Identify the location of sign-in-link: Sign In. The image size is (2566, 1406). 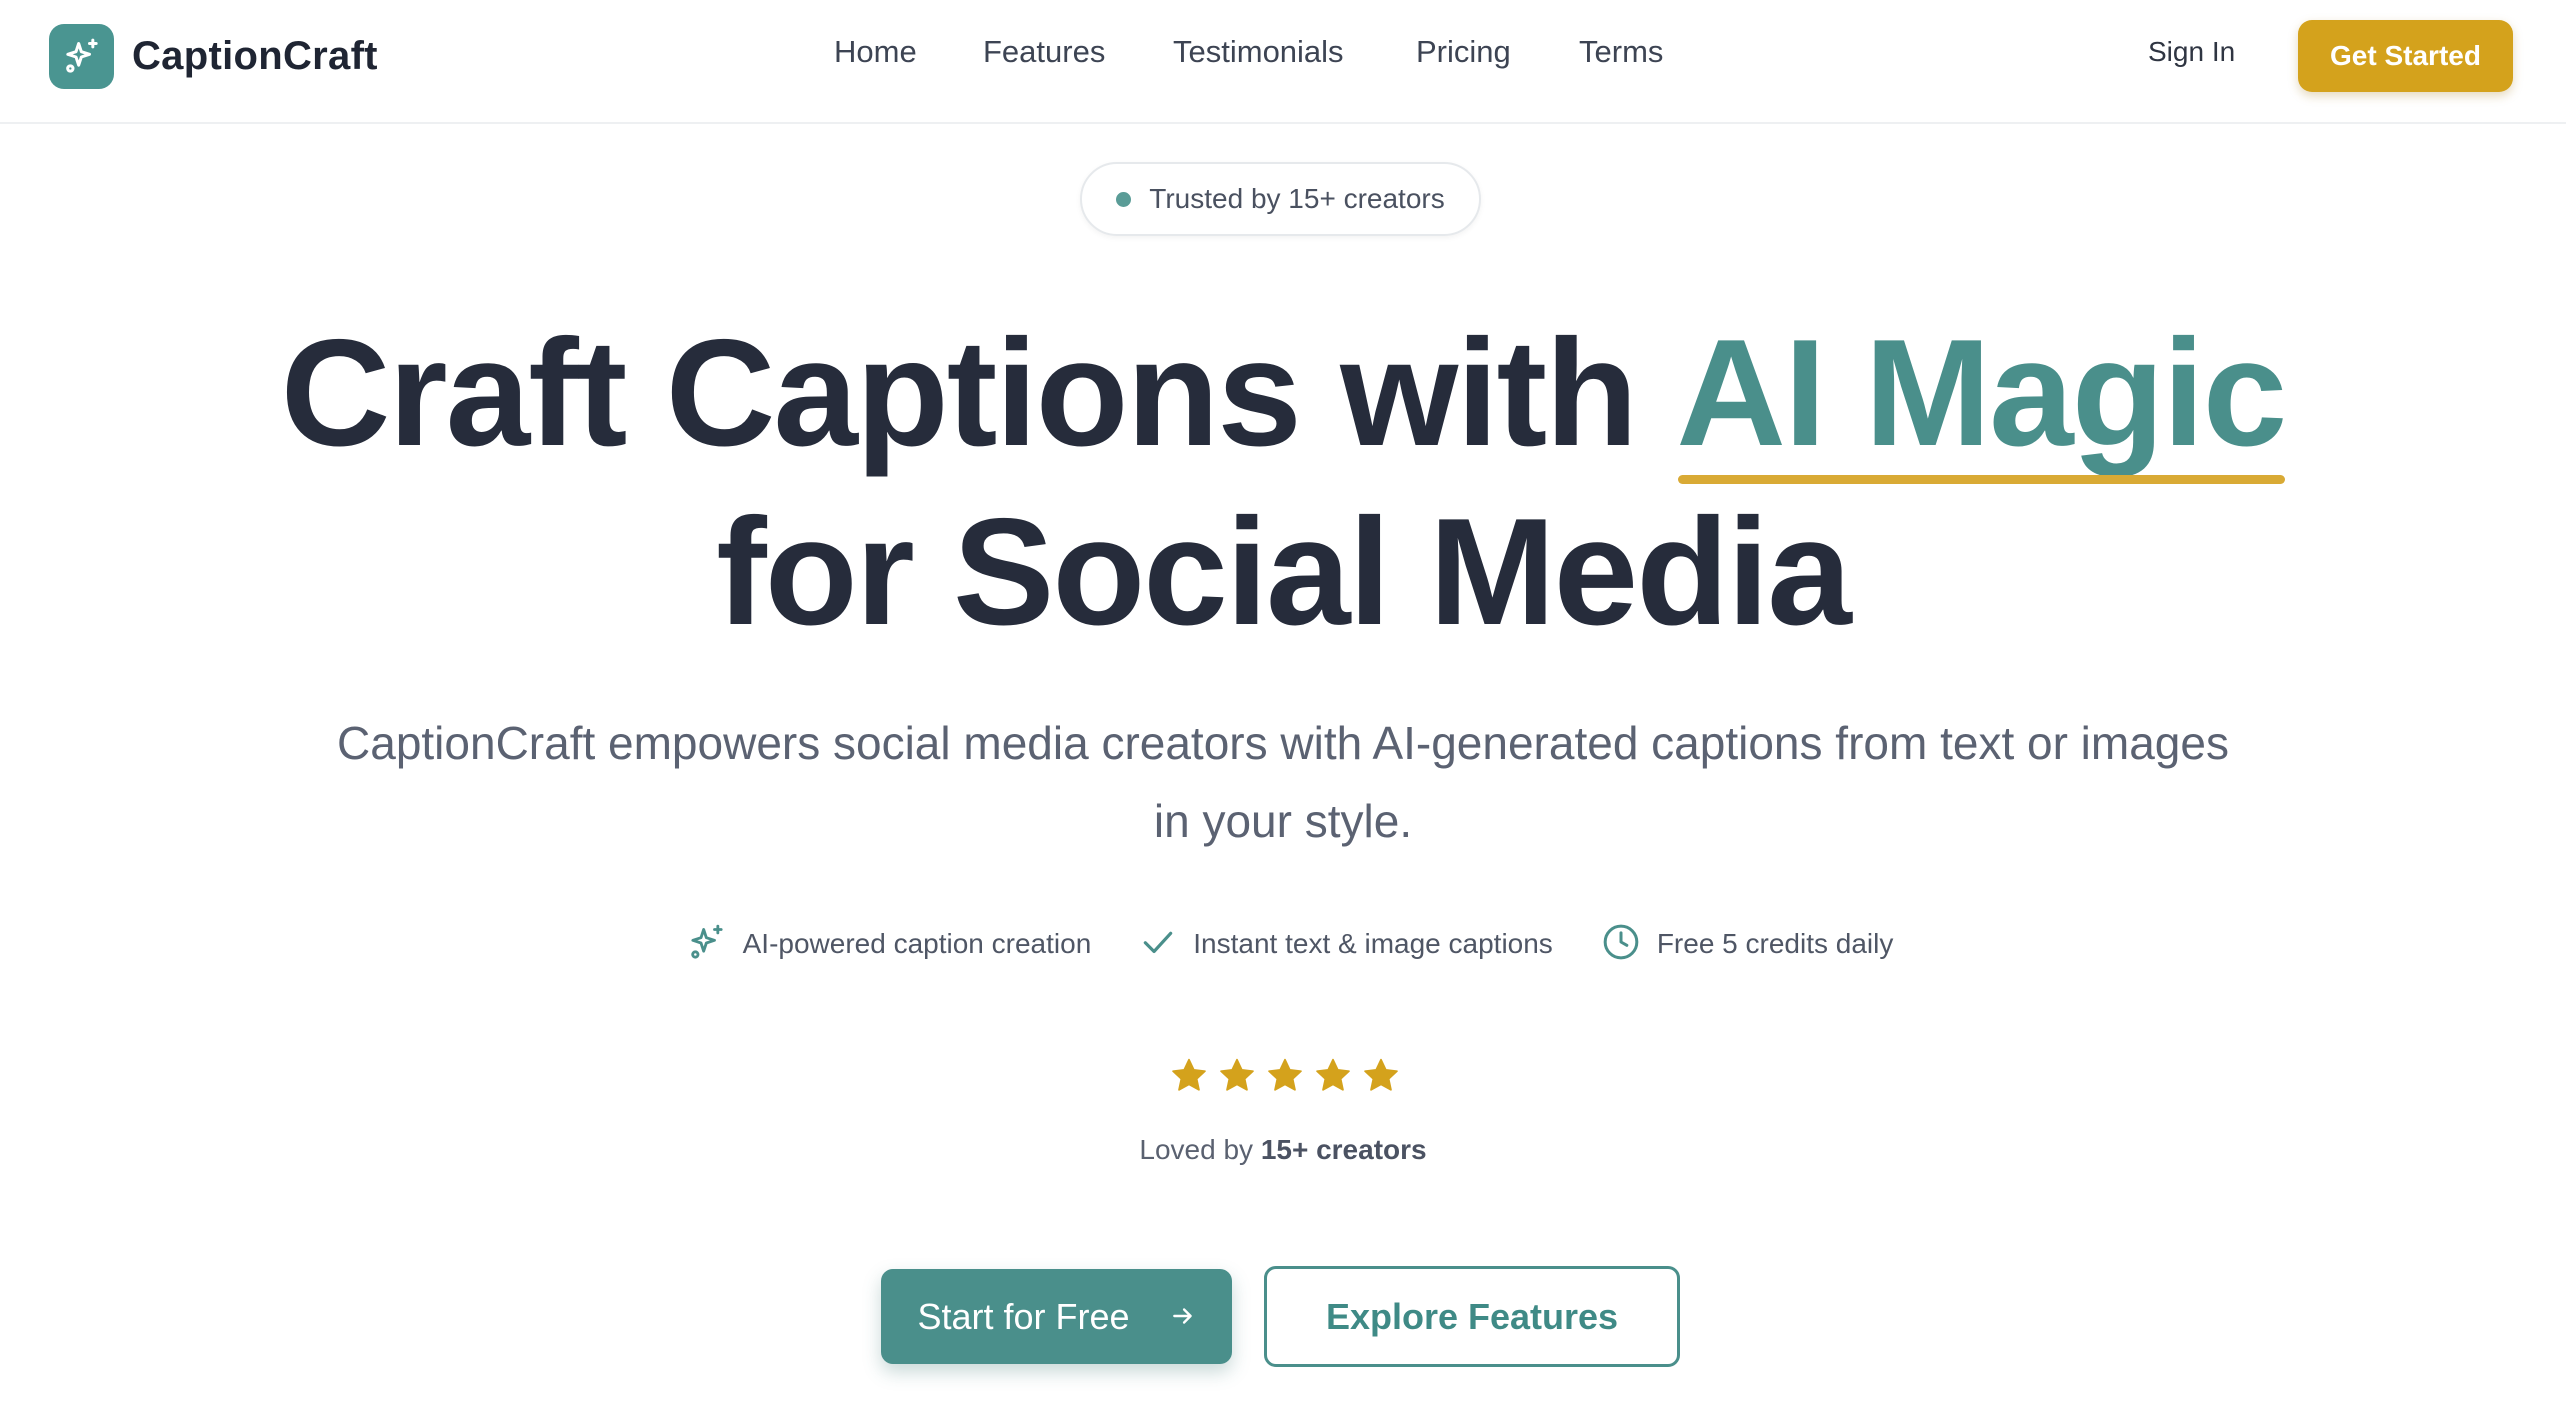
(2191, 52).